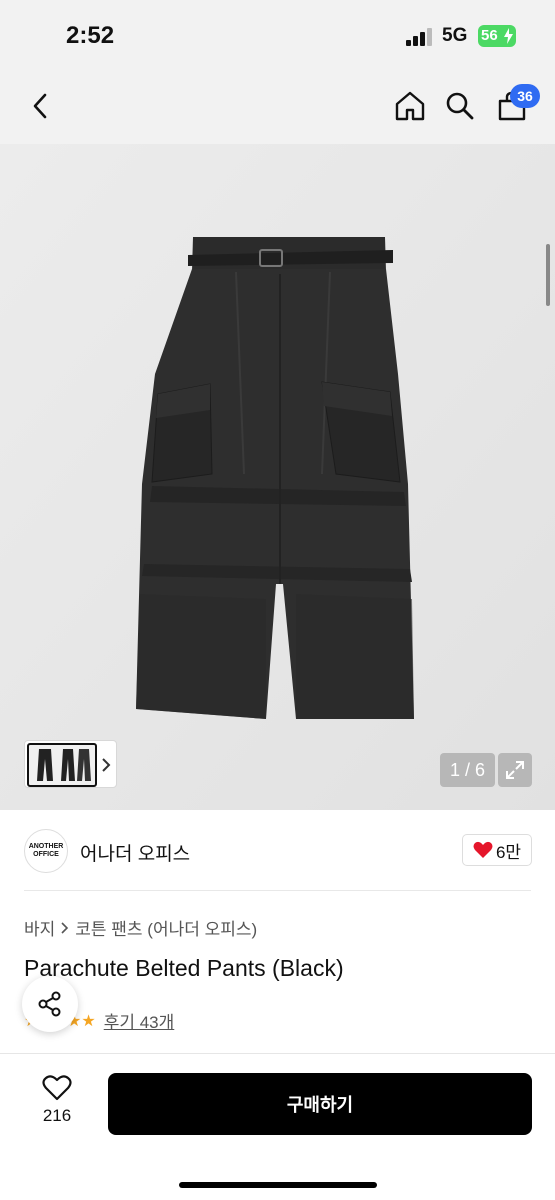 The height and width of the screenshot is (1200, 555). I want to click on charging-icon, so click(508, 36).